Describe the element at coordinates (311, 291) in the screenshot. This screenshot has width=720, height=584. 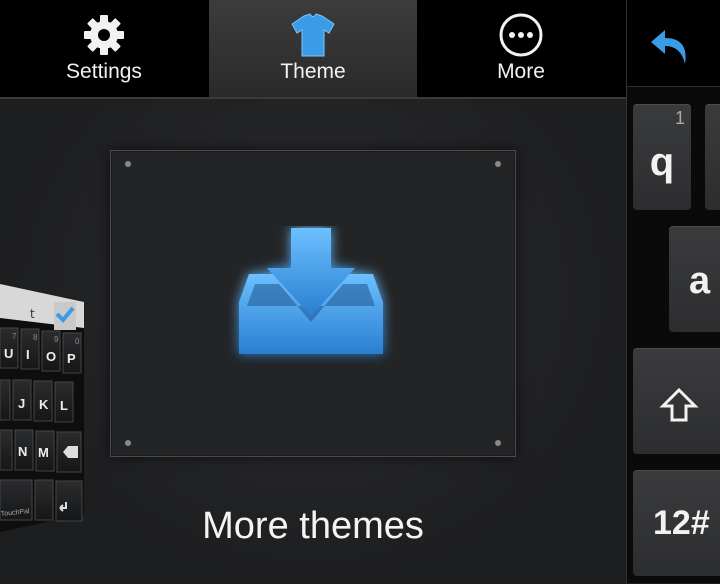
I see `download-inbox-icon` at that location.